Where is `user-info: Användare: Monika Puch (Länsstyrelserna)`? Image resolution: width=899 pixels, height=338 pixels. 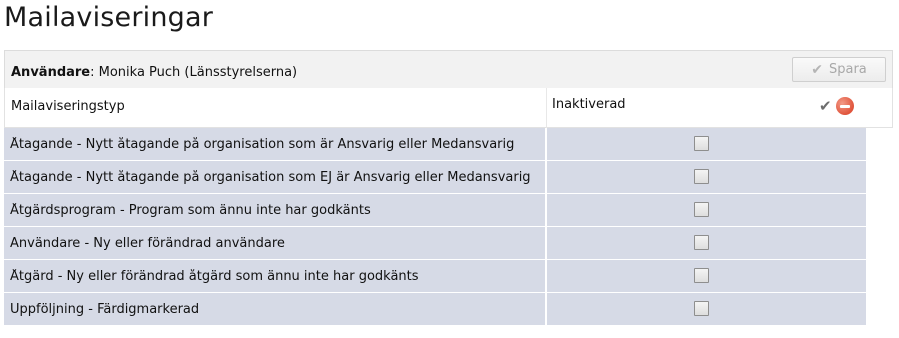
user-info: Användare: Monika Puch (Länsstyrelserna) is located at coordinates (154, 72).